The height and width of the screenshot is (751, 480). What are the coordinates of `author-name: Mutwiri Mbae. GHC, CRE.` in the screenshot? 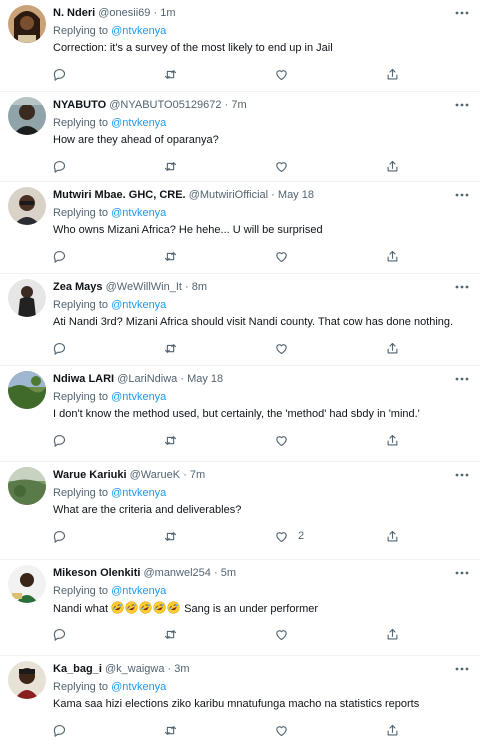 It's located at (119, 195).